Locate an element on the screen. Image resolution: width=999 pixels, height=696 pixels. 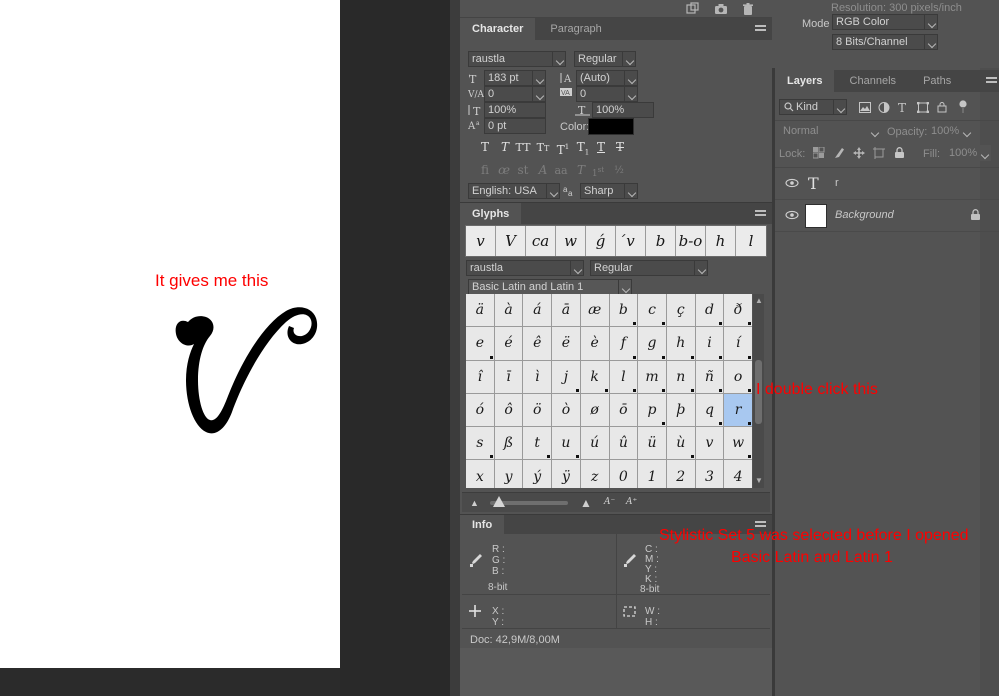
tab-info: Info is located at coordinates (482, 525).